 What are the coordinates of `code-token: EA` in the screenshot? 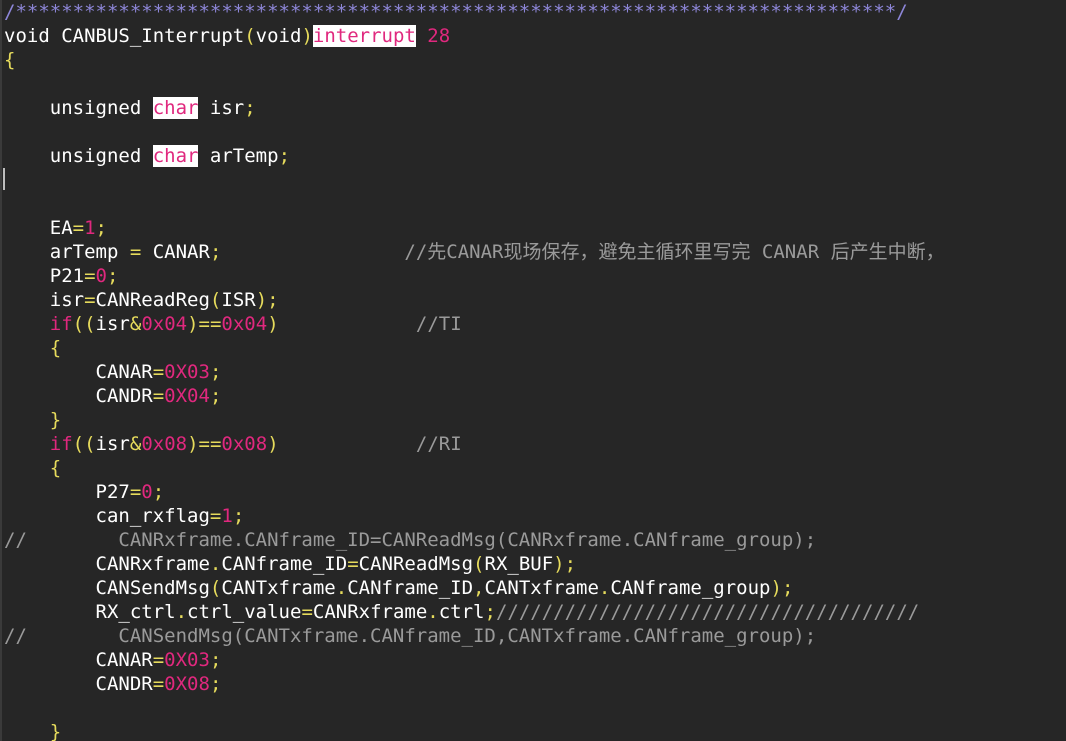 It's located at (38, 228).